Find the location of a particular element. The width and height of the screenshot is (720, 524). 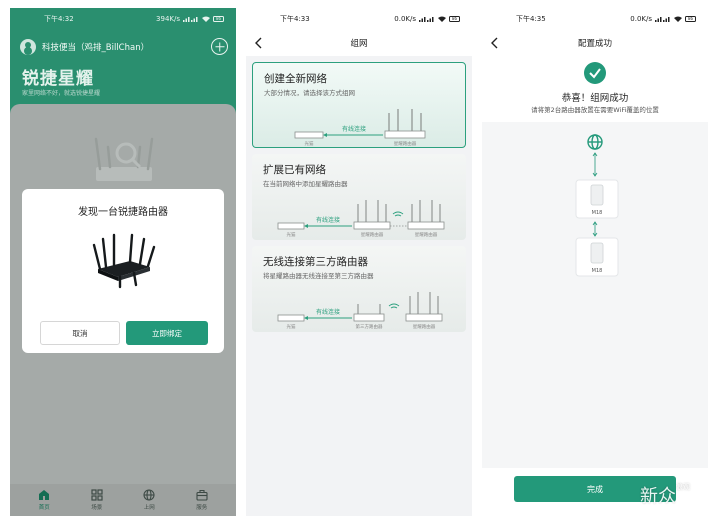

username: 科技便当（鸡排_BillChan） is located at coordinates (96, 47).